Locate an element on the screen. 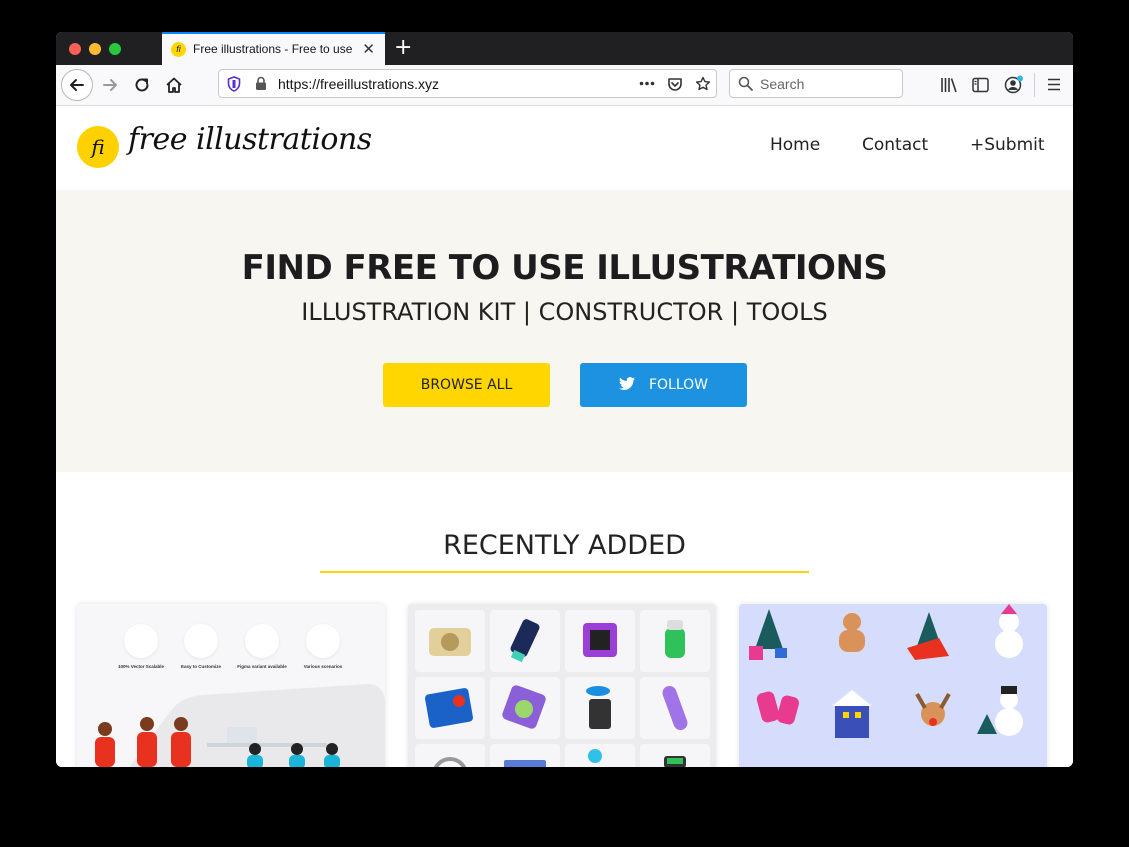 Image resolution: width=1129 pixels, height=847 pixels. close-tab-icon: ✕ is located at coordinates (368, 49).